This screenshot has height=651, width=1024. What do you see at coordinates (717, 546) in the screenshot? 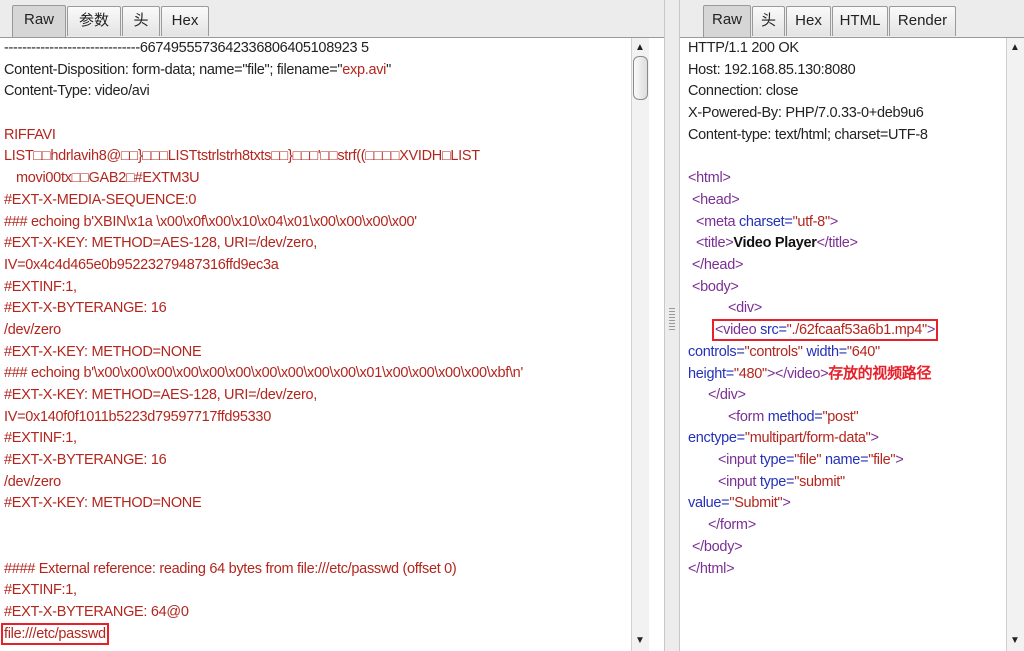
I see `html-line: </body>` at bounding box center [717, 546].